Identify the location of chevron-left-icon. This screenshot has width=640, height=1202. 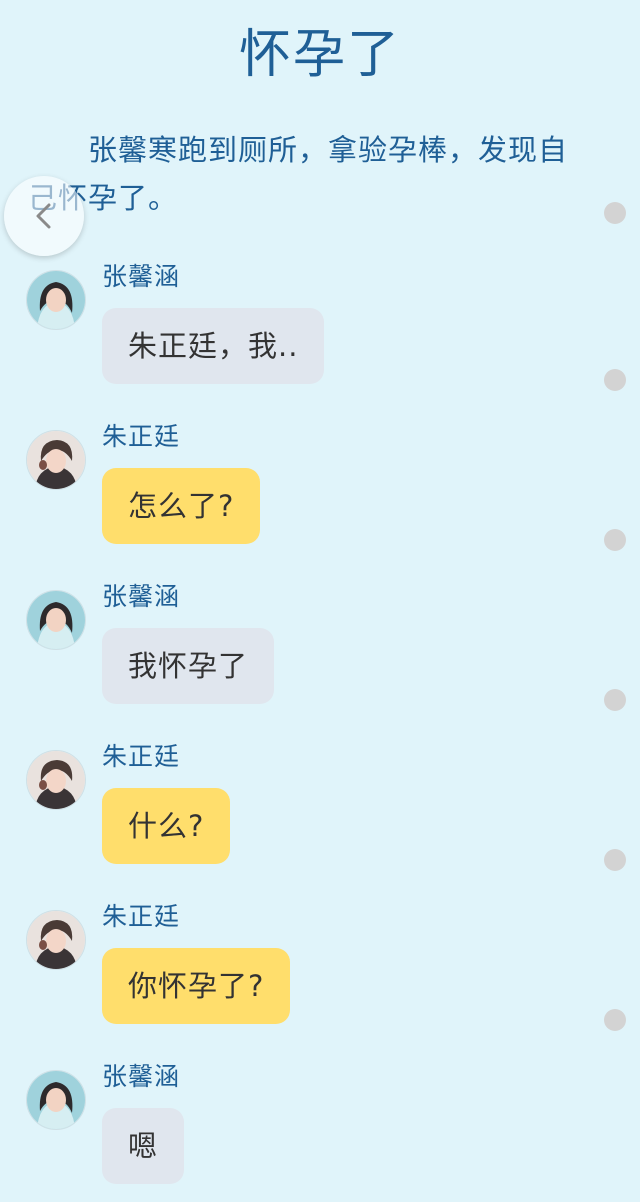
(43, 216).